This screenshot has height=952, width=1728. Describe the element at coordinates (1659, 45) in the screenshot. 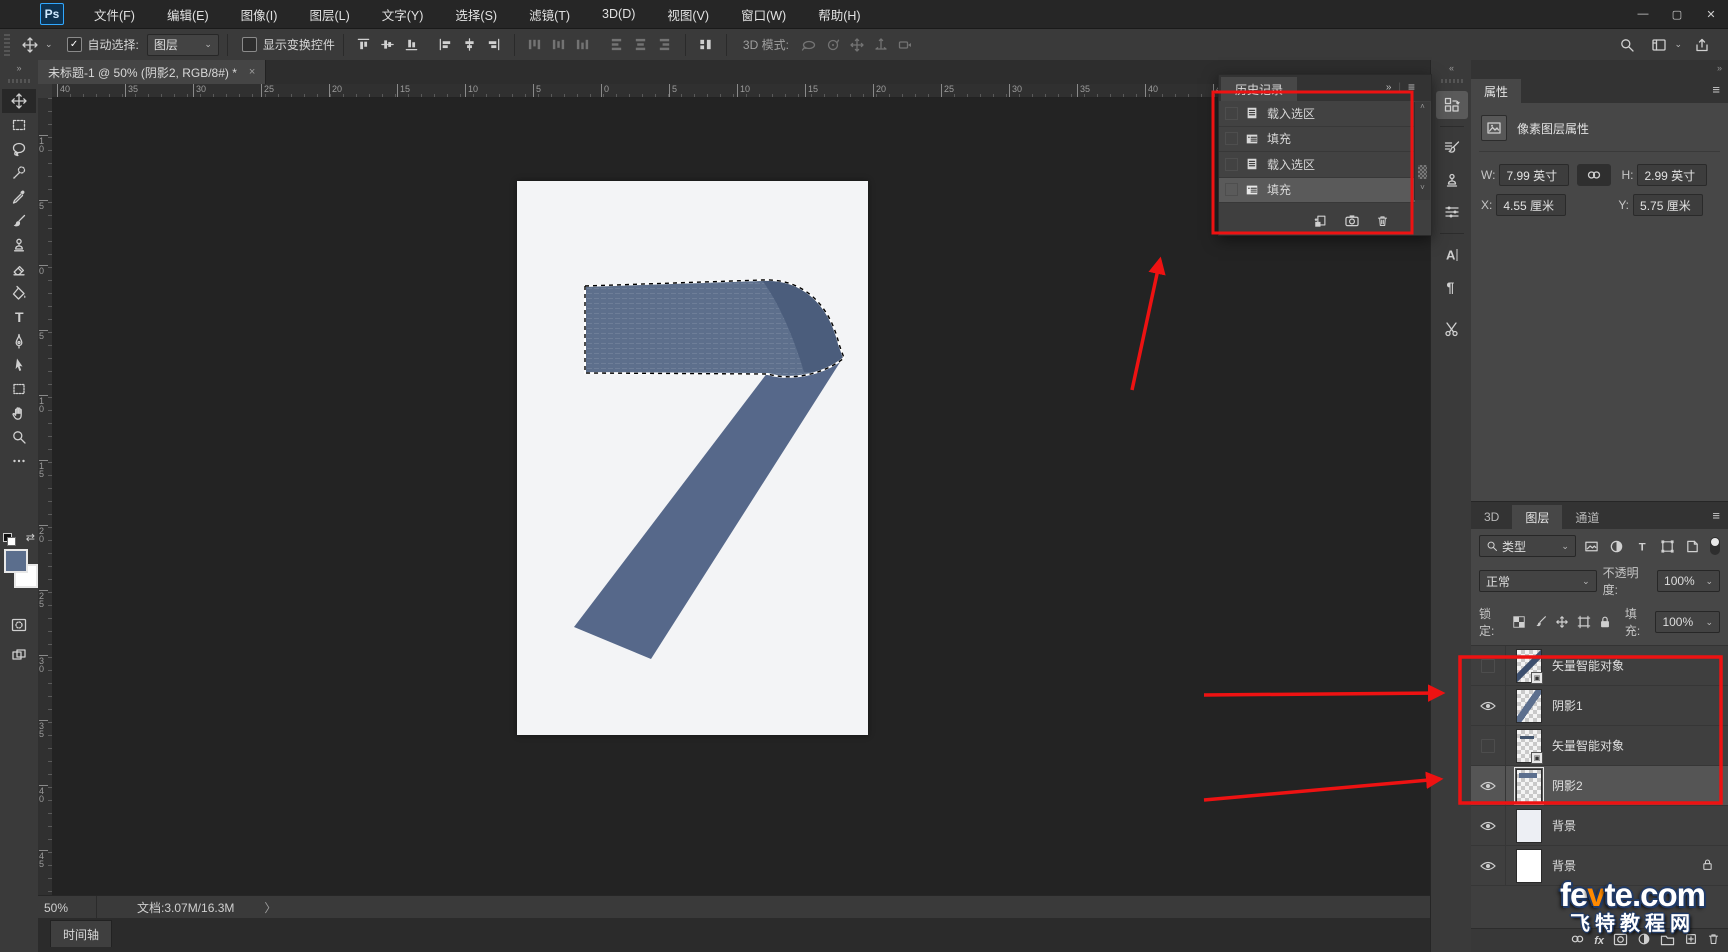

I see `workspace-switcher-icon` at that location.